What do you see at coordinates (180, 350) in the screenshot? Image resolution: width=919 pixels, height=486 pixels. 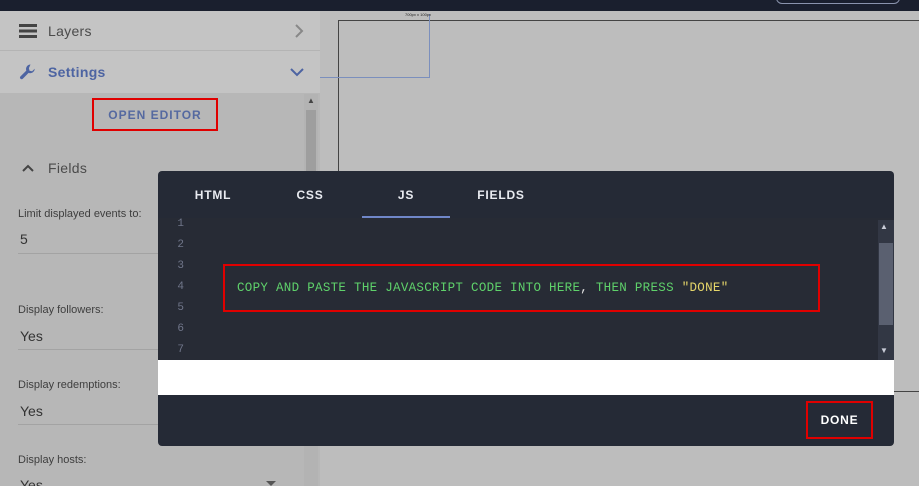 I see `line-number: 7` at bounding box center [180, 350].